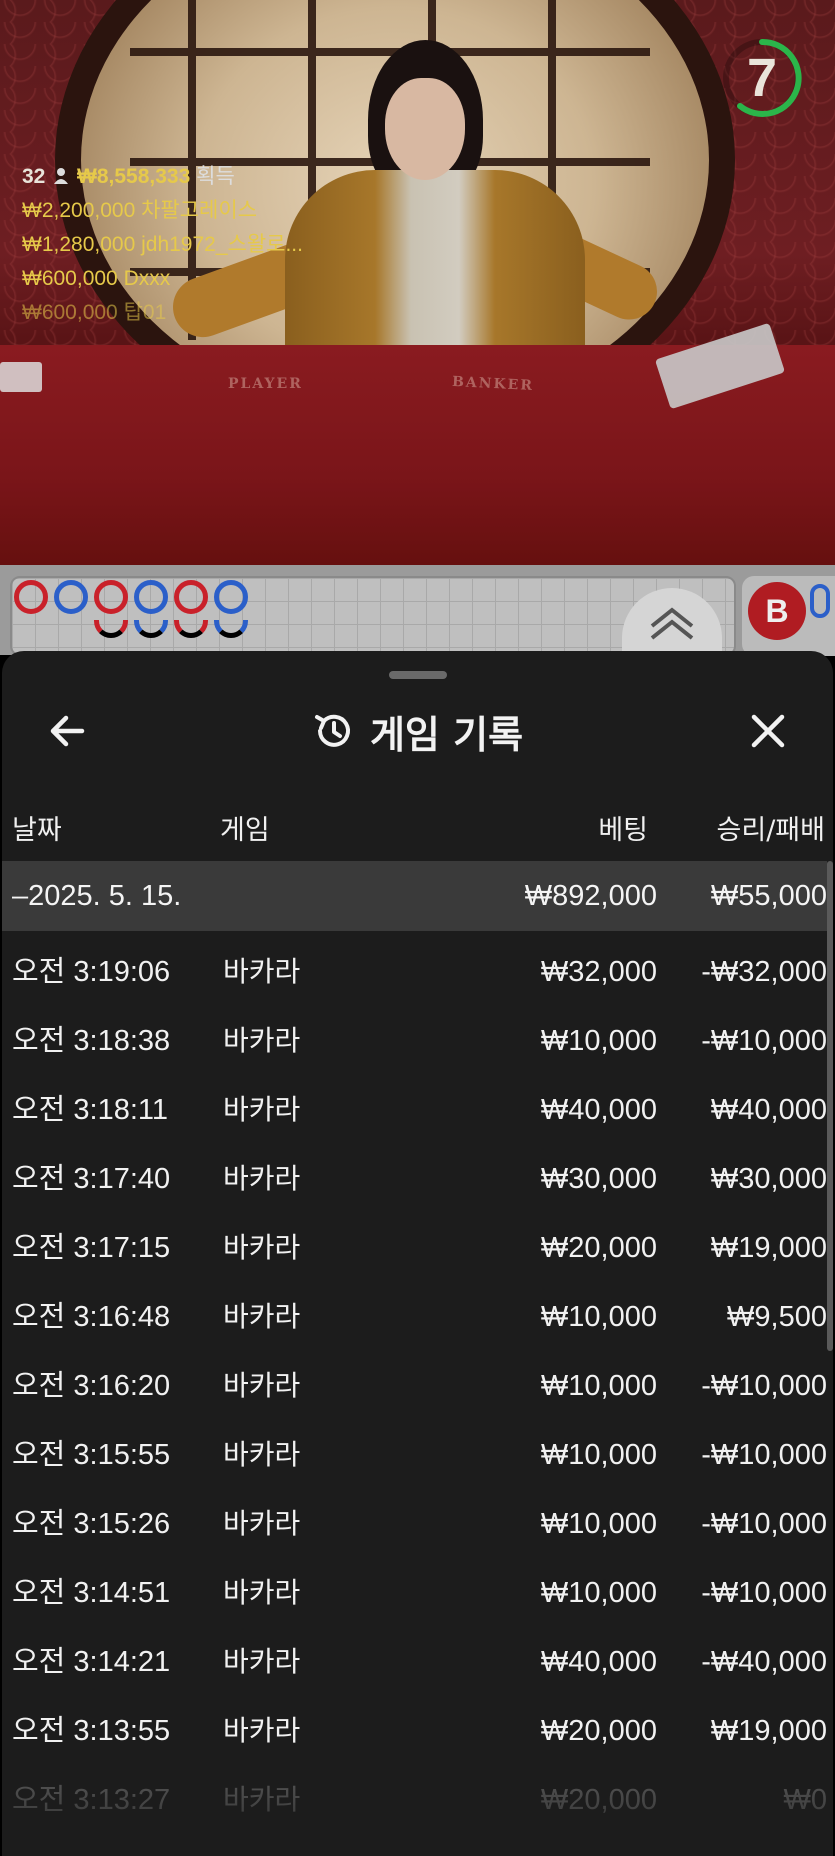 Image resolution: width=835 pixels, height=1856 pixels. I want to click on column-header-date: 날짜, so click(37, 831).